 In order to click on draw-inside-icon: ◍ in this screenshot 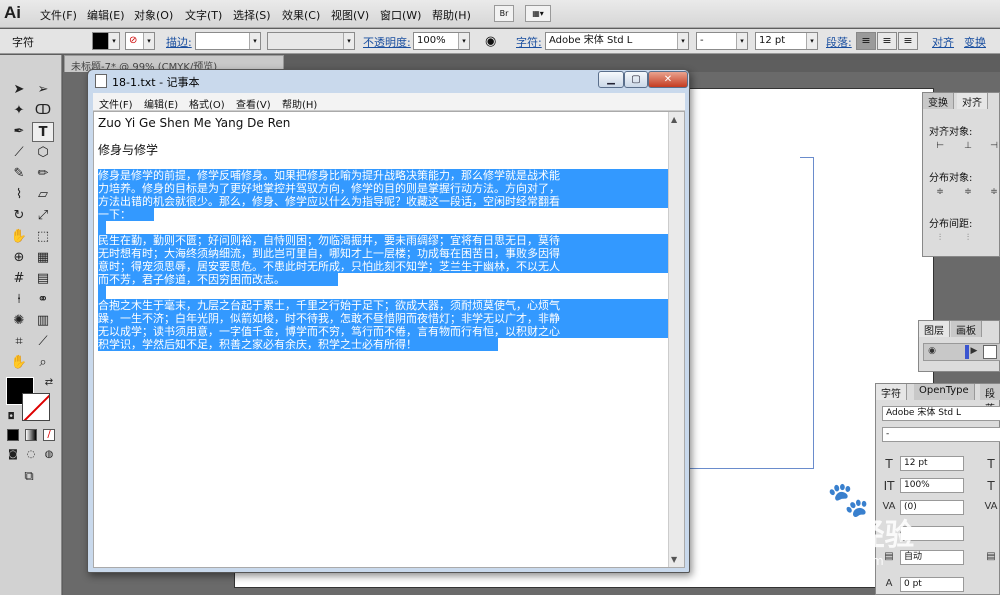, I will do `click(49, 455)`.